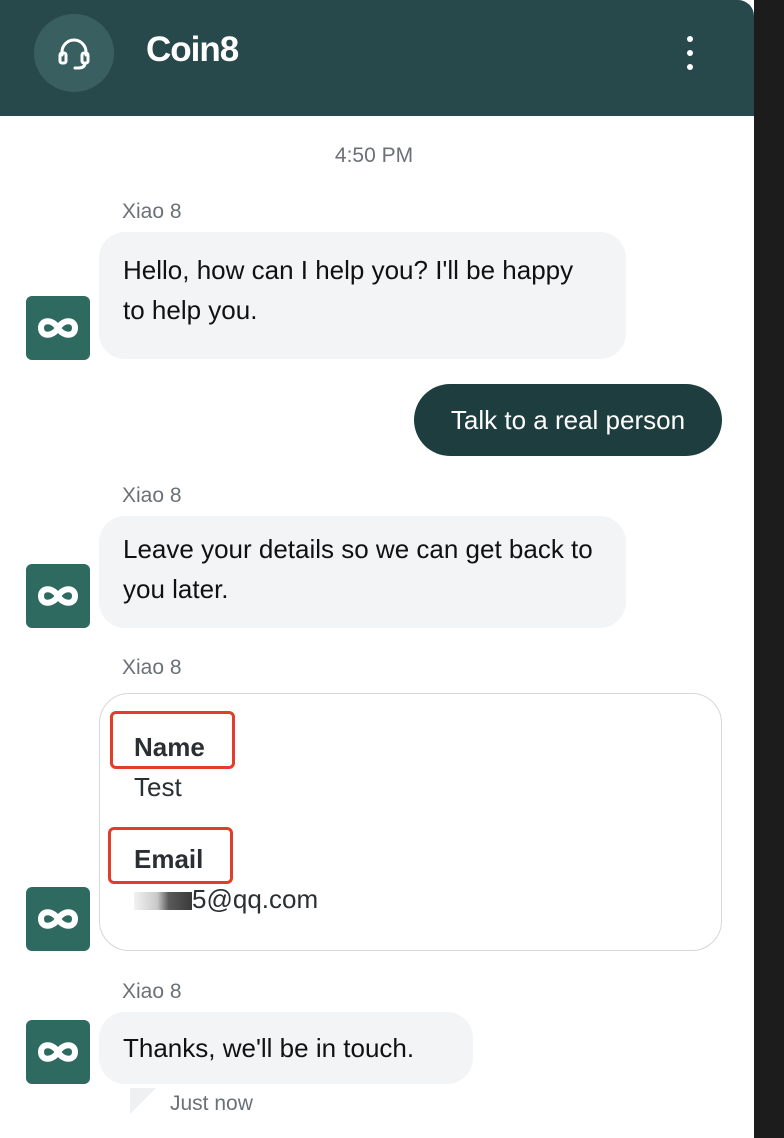 This screenshot has width=784, height=1138. What do you see at coordinates (374, 155) in the screenshot?
I see `message-timestamp: 4:50 PM` at bounding box center [374, 155].